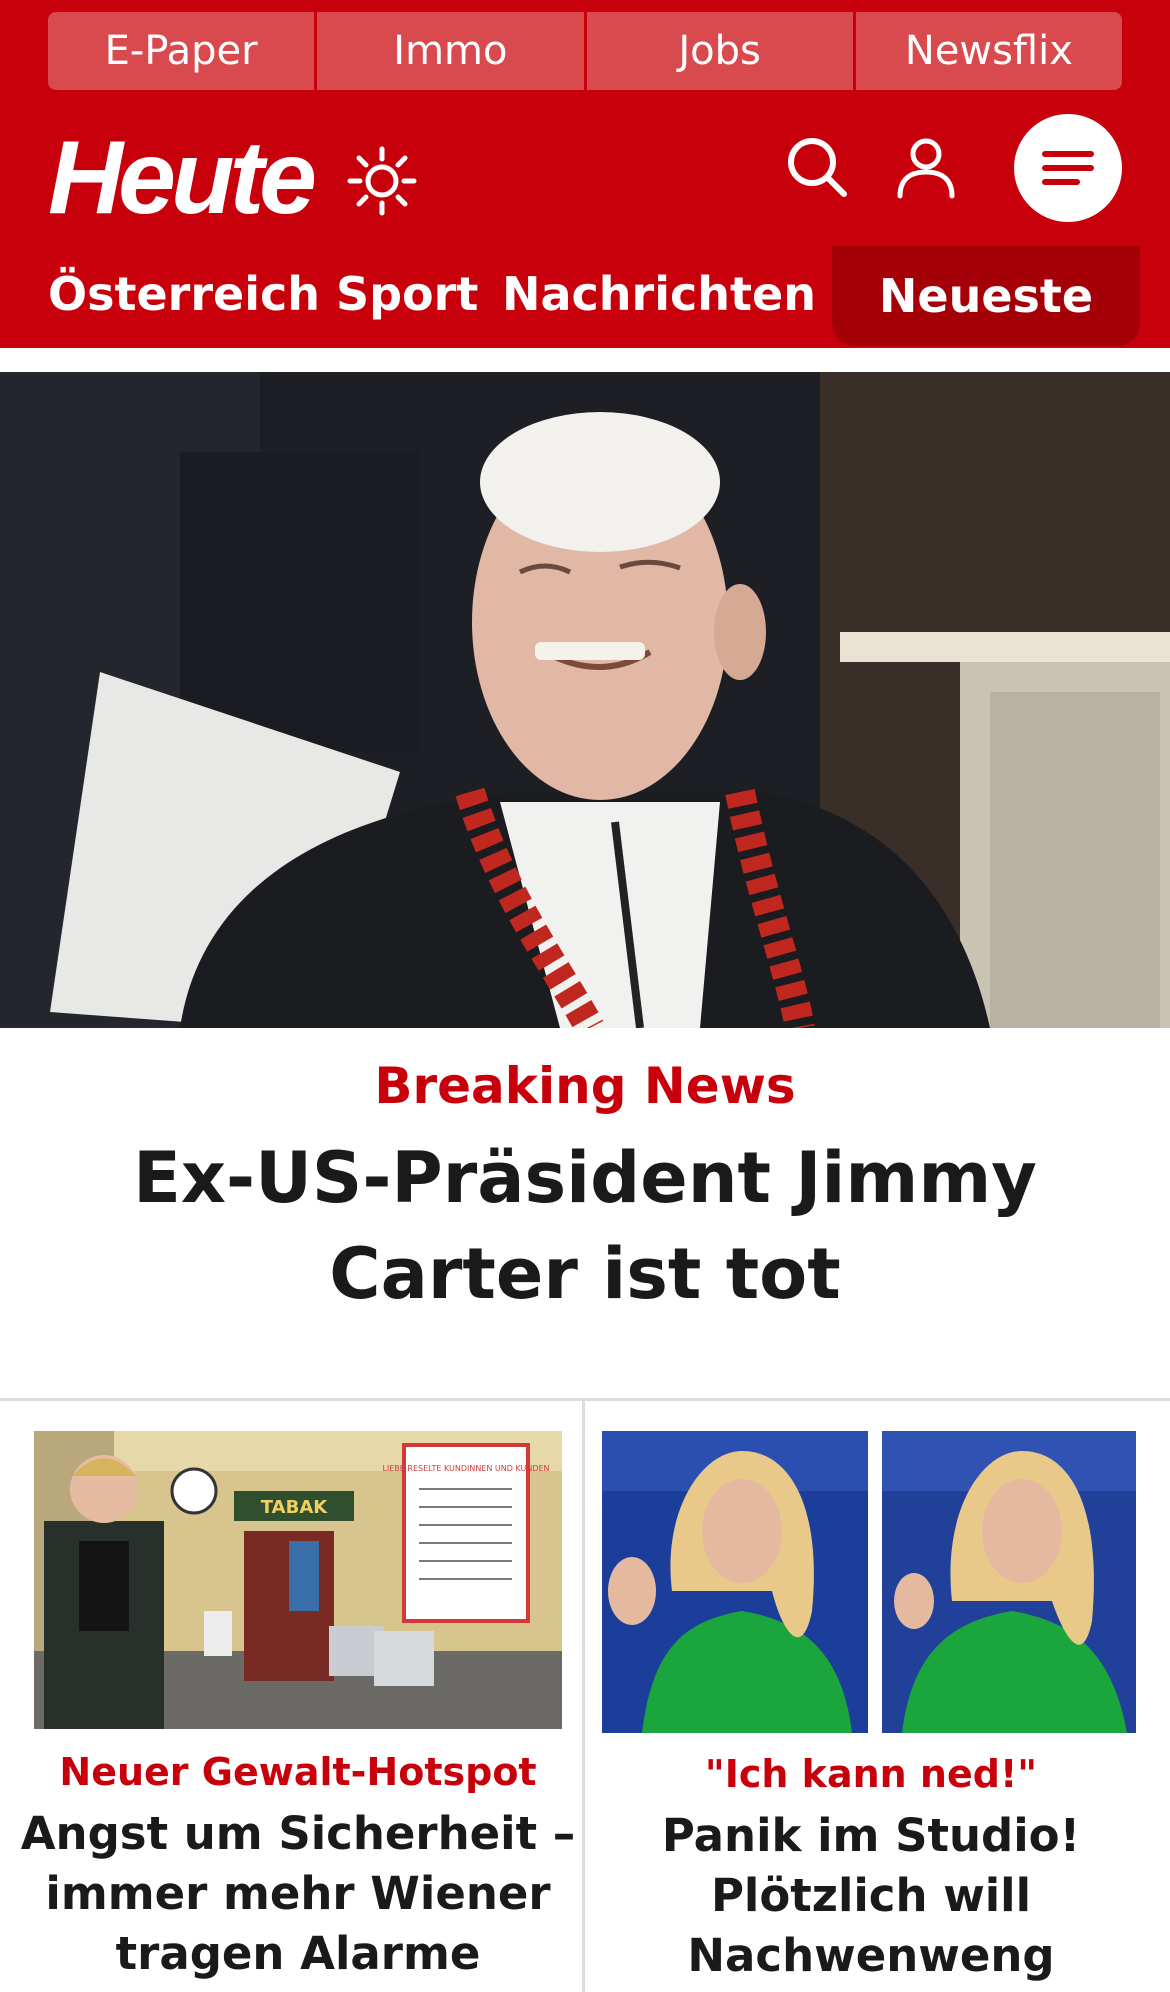 Image resolution: width=1170 pixels, height=1992 pixels. Describe the element at coordinates (659, 294) in the screenshot. I see `nav-item-nachrichten: Nachrichten` at that location.